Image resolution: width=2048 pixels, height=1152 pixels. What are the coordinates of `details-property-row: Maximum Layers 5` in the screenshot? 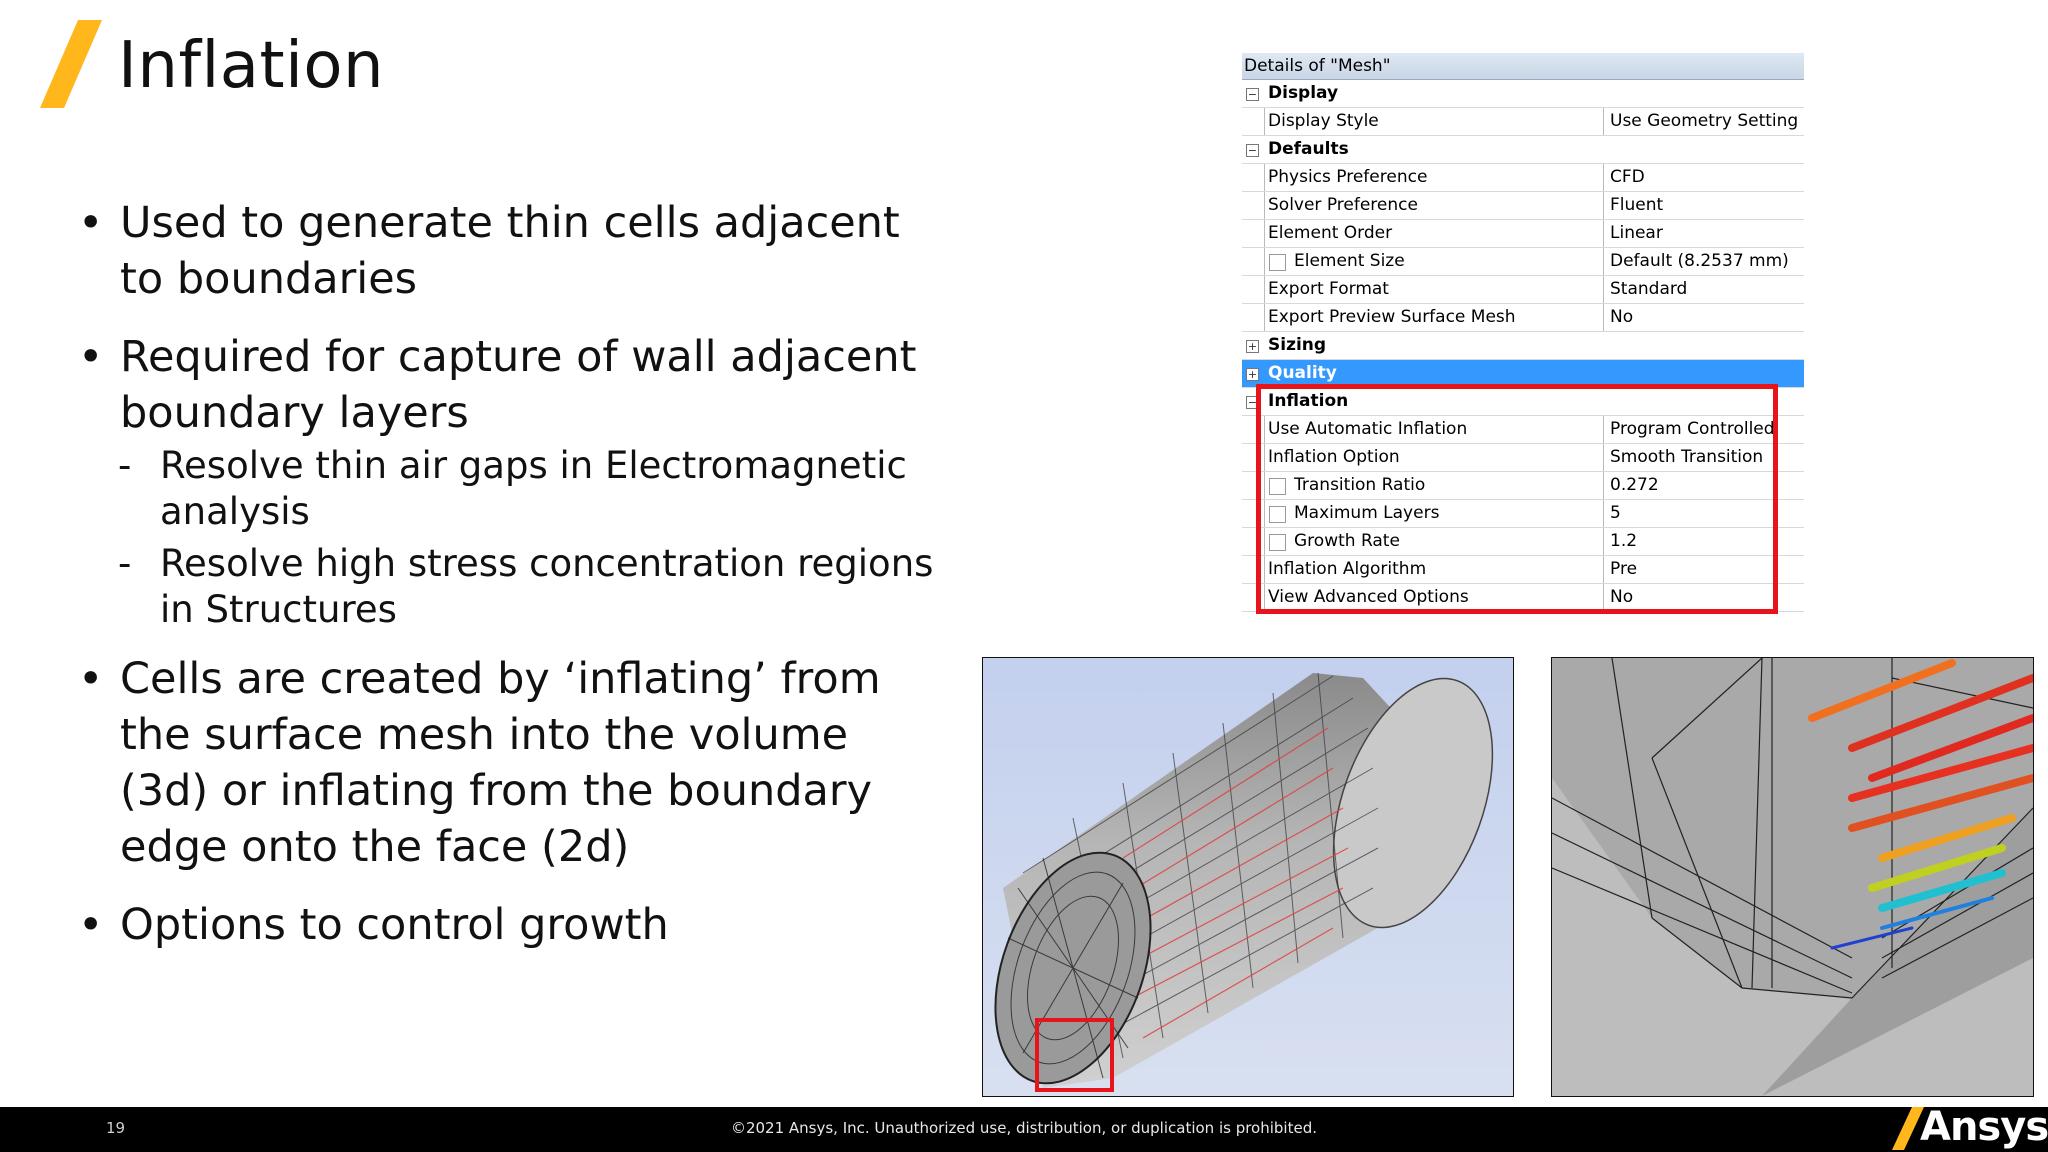 It's located at (1523, 514).